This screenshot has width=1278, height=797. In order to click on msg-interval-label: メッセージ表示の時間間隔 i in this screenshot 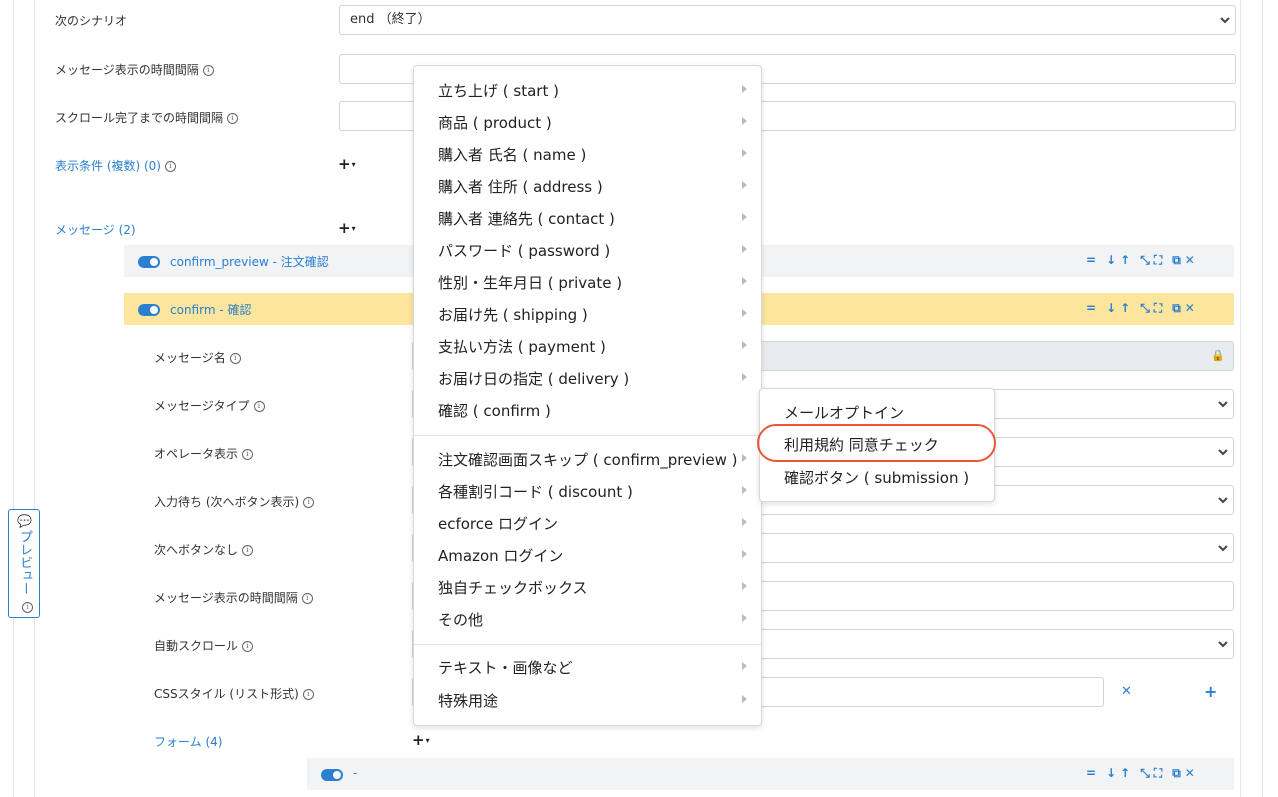, I will do `click(134, 69)`.